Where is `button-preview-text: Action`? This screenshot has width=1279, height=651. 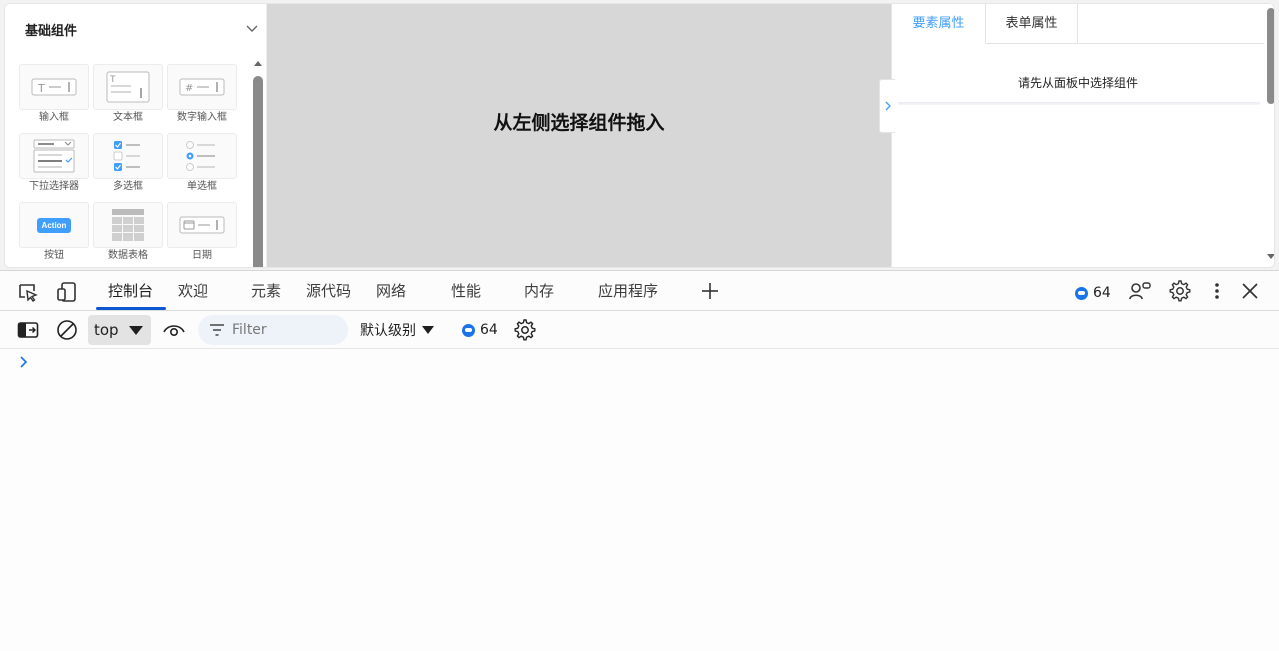
button-preview-text: Action is located at coordinates (54, 225).